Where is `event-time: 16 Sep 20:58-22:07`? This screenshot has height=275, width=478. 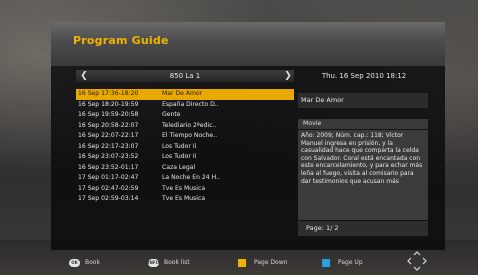 event-time: 16 Sep 20:58-22:07 is located at coordinates (108, 125).